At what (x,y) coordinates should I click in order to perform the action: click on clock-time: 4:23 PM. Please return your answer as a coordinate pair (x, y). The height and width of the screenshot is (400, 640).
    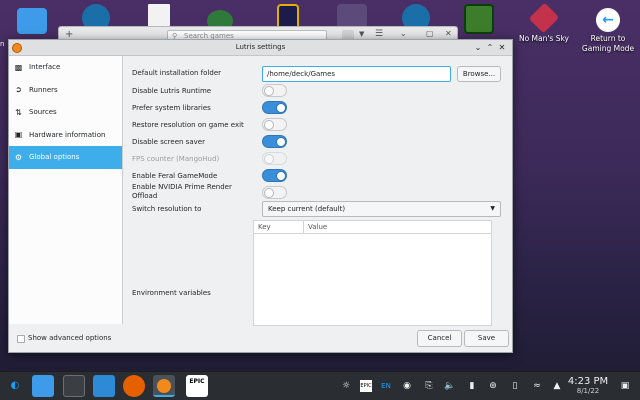
    Looking at the image, I should click on (588, 381).